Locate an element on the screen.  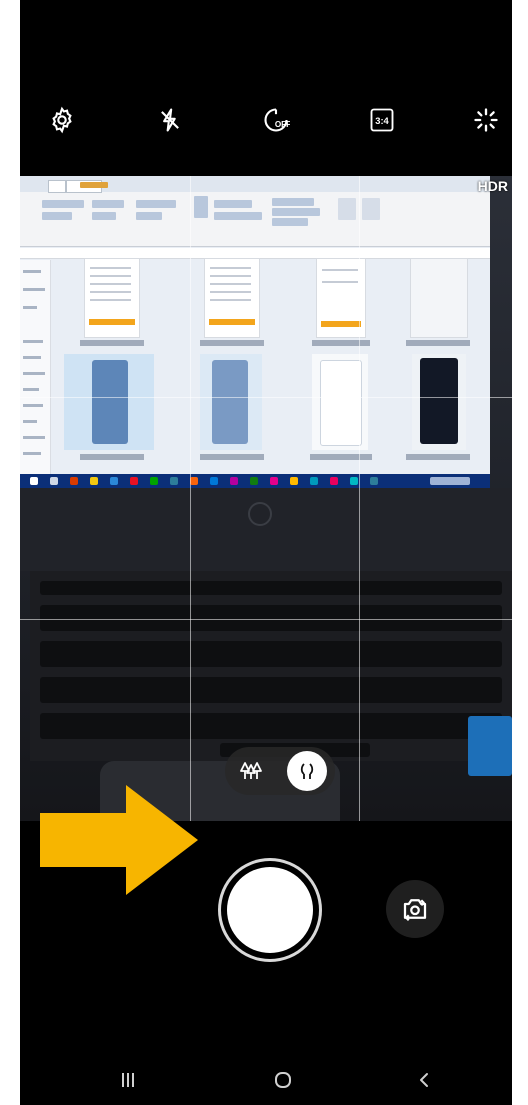
aspect-ratio-icon: 3:4 is located at coordinates (382, 120).